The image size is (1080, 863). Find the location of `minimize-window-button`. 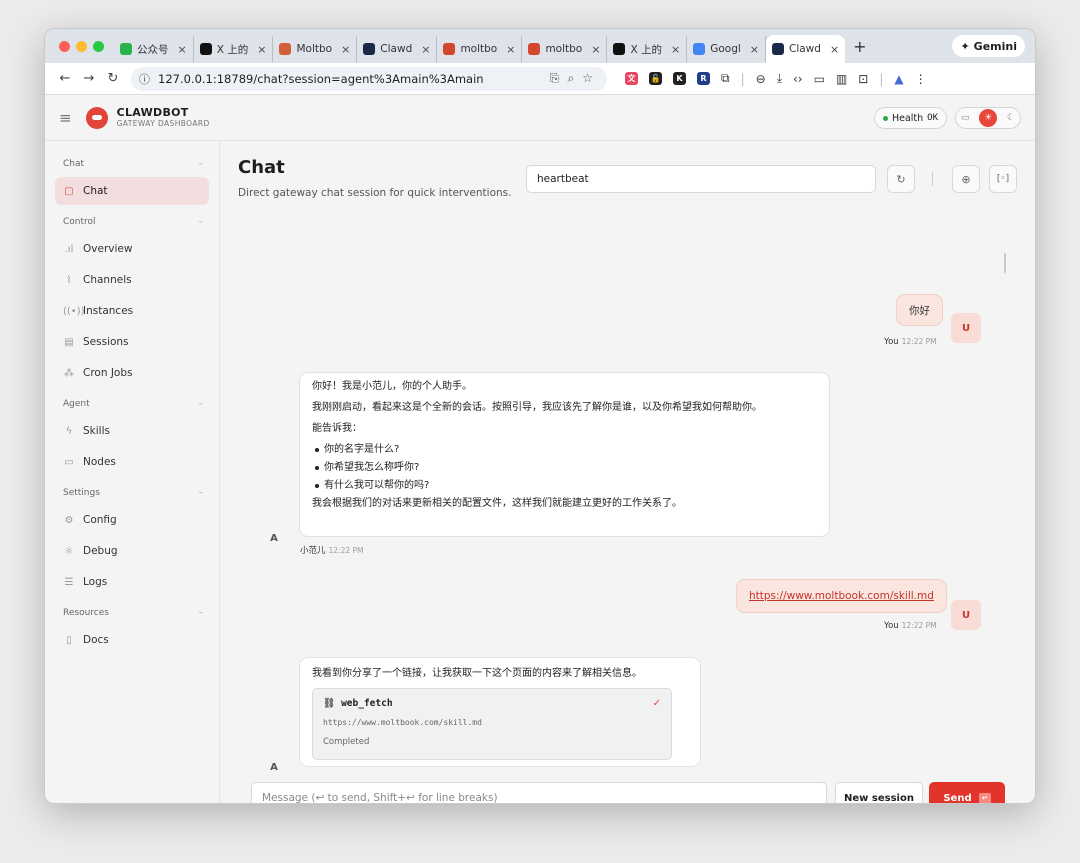

minimize-window-button is located at coordinates (81, 46).